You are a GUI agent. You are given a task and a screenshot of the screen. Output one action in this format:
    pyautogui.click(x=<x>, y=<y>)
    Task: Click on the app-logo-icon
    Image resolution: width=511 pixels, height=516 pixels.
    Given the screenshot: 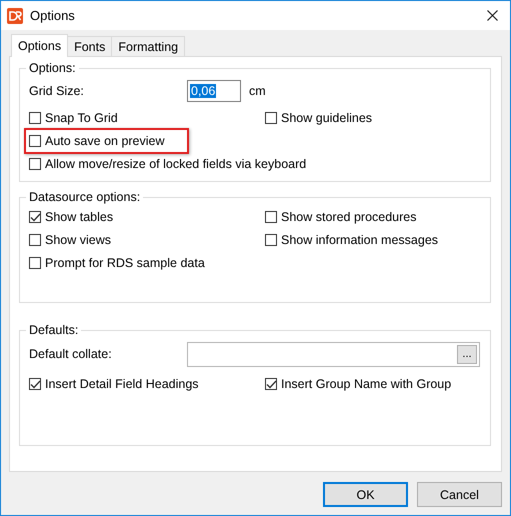 What is the action you would take?
    pyautogui.click(x=15, y=16)
    